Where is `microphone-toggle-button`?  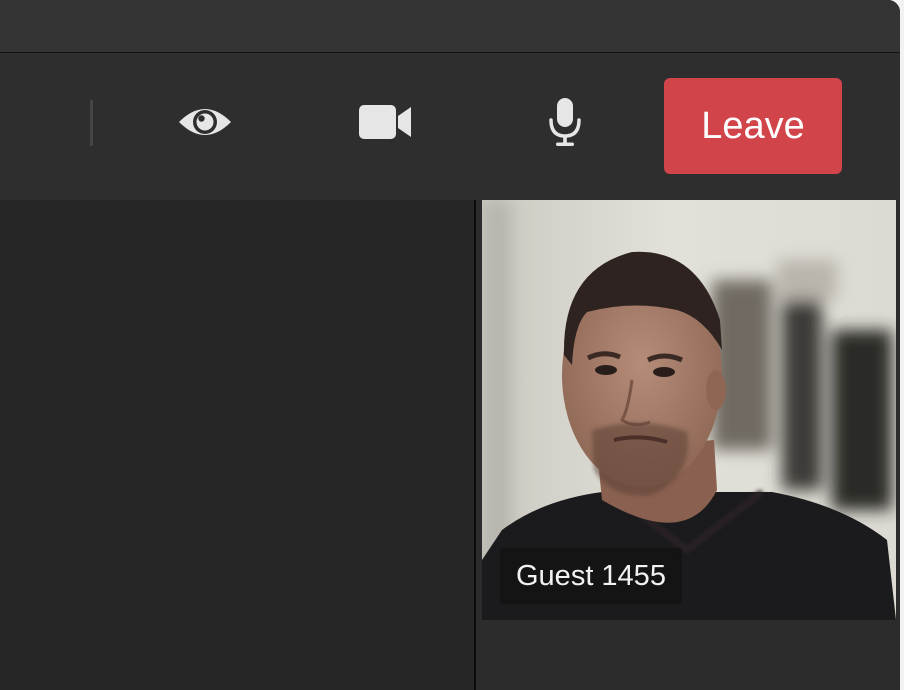
microphone-toggle-button is located at coordinates (565, 124).